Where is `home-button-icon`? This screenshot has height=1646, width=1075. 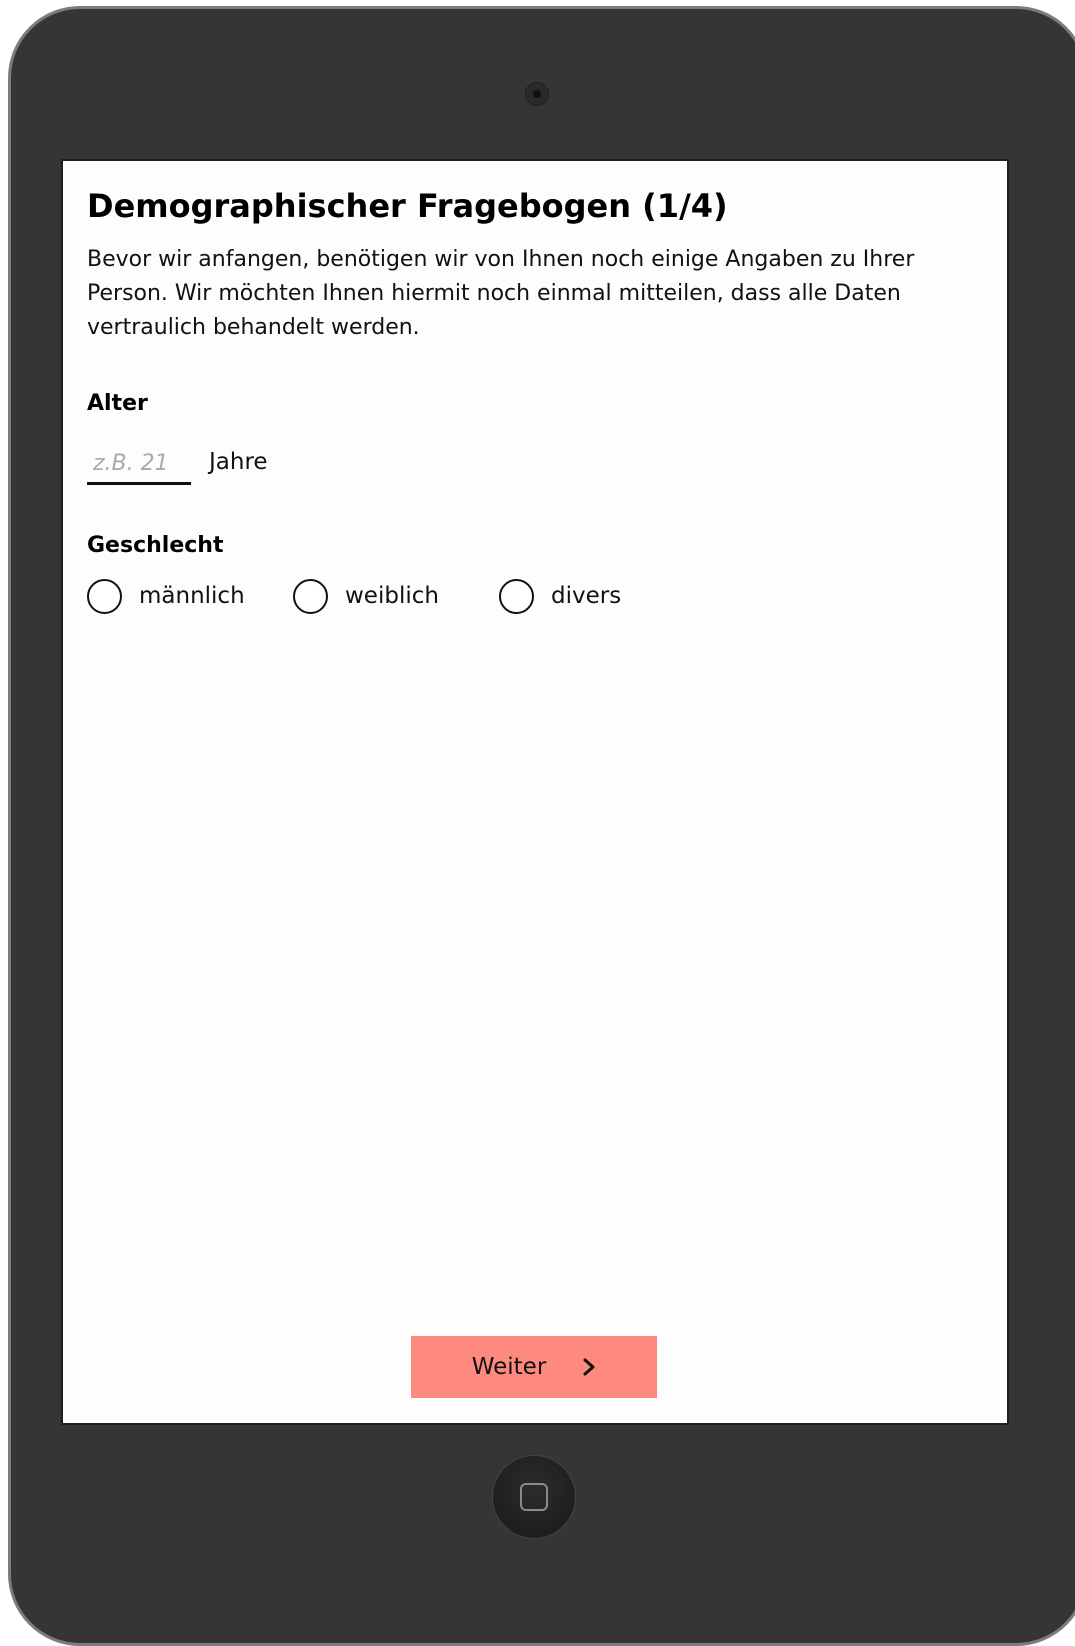
home-button-icon is located at coordinates (534, 1497).